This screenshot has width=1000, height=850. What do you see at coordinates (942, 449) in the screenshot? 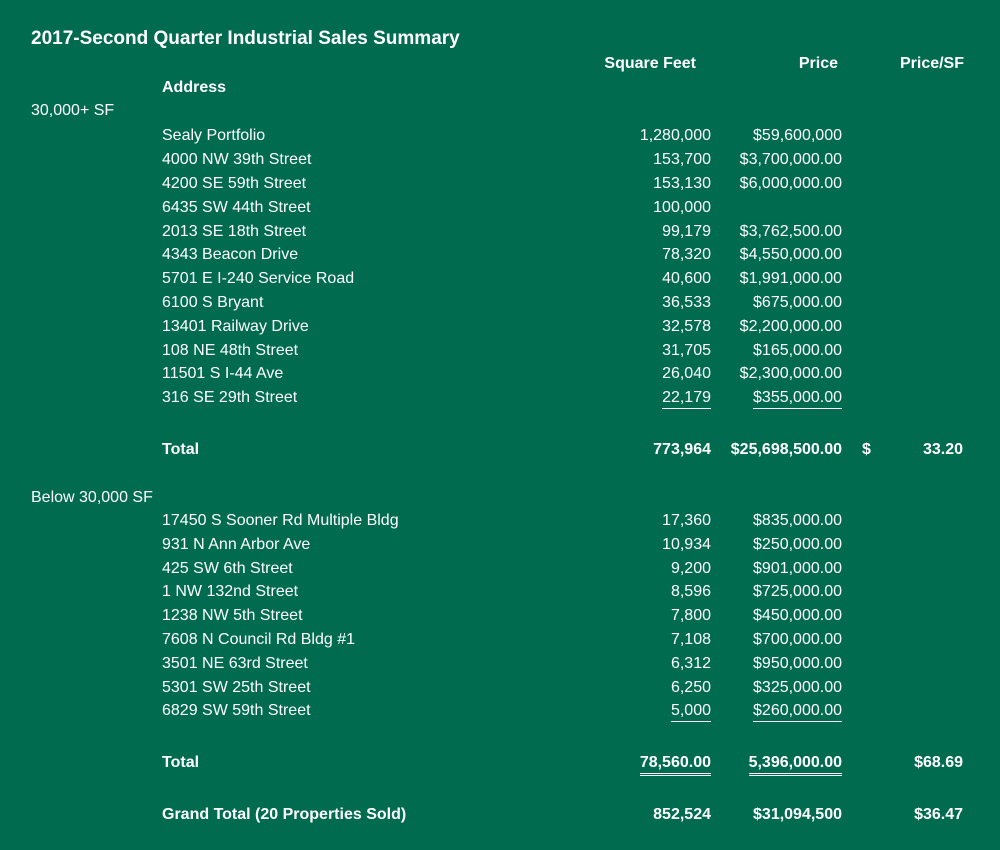
I see `total-price-per-sf: 33.20` at bounding box center [942, 449].